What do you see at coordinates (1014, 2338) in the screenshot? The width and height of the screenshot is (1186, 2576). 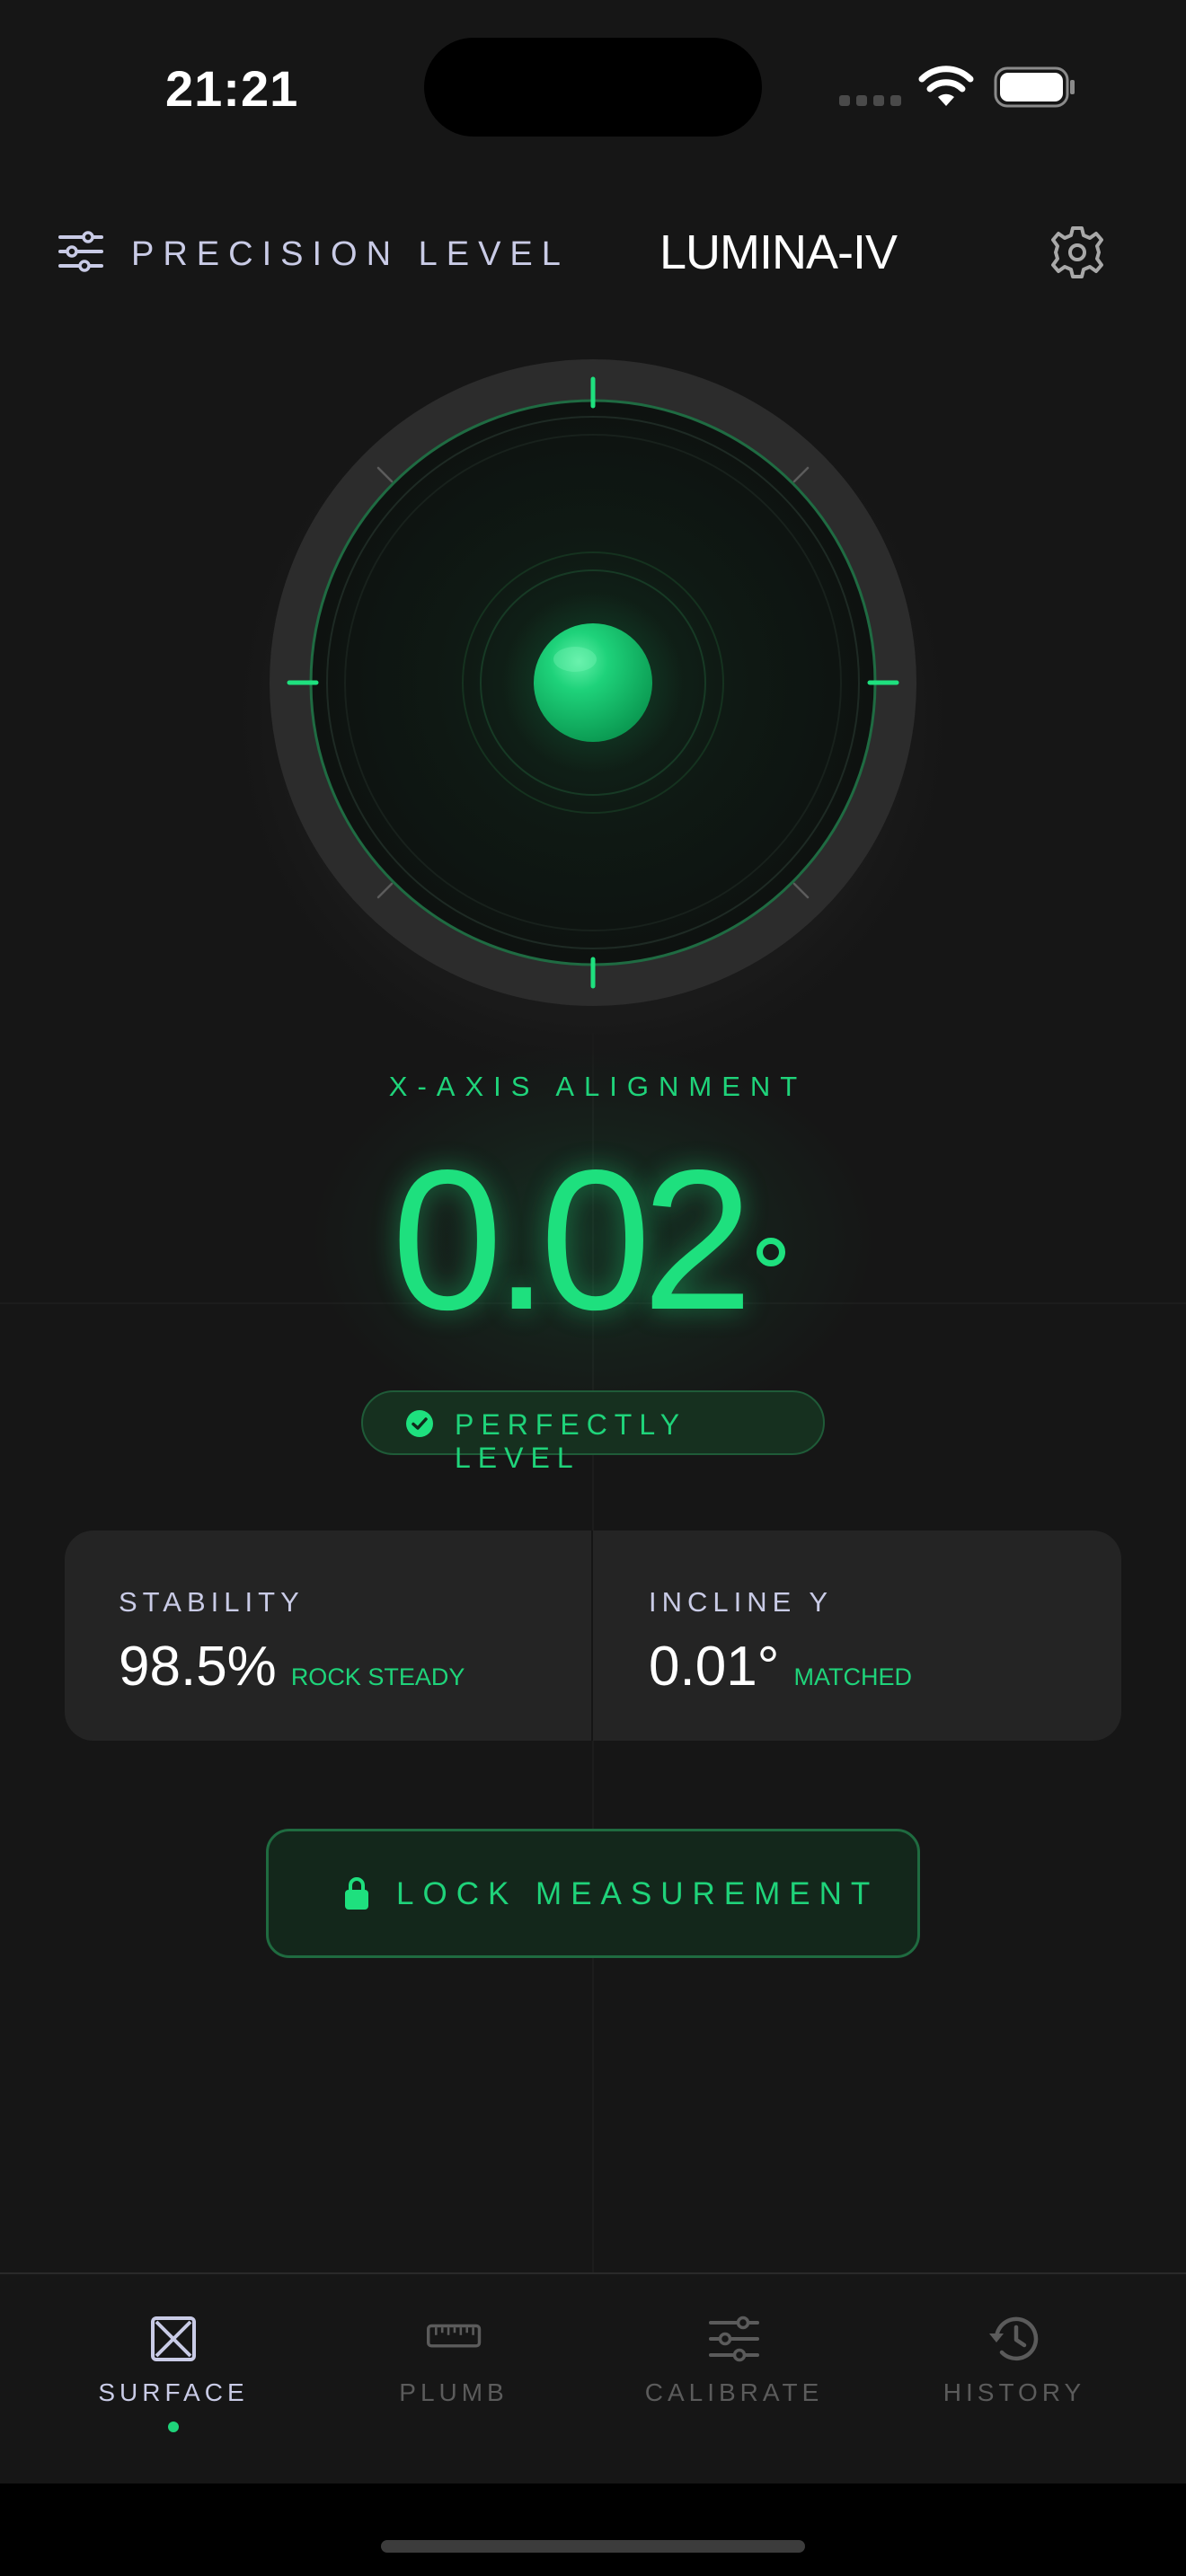 I see `history-icon` at bounding box center [1014, 2338].